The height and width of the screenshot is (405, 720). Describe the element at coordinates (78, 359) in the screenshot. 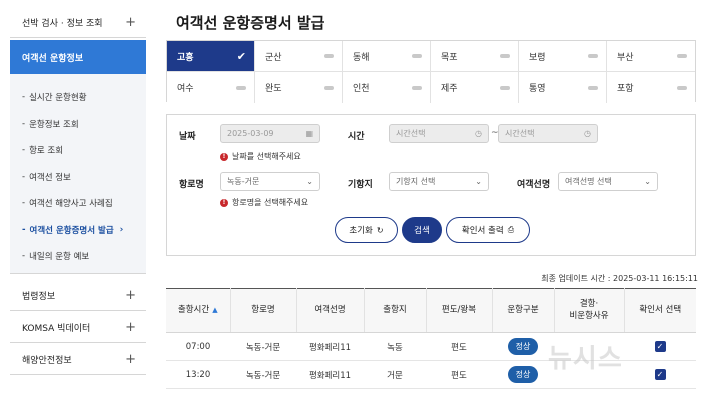

I see `sidebar-item-safety: 해양안전정보 +` at that location.